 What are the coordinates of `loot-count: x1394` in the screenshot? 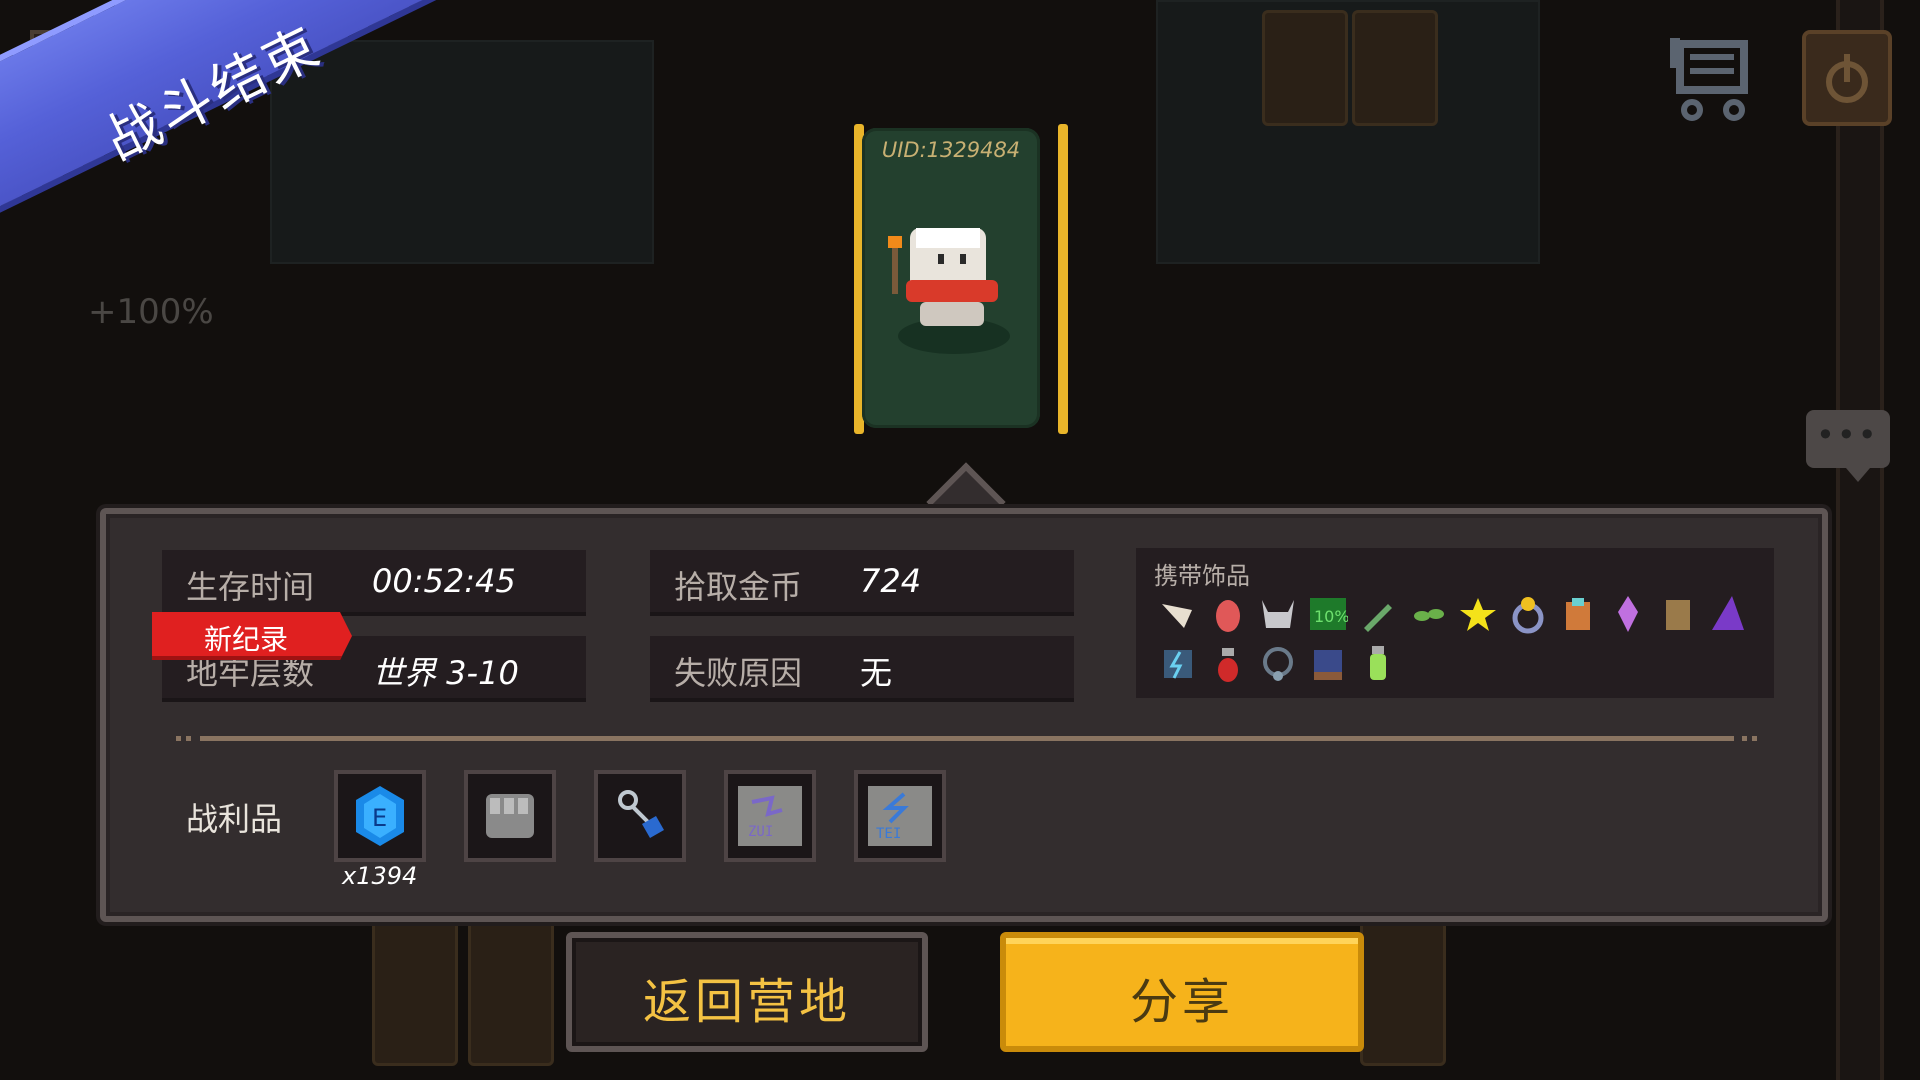 It's located at (380, 876).